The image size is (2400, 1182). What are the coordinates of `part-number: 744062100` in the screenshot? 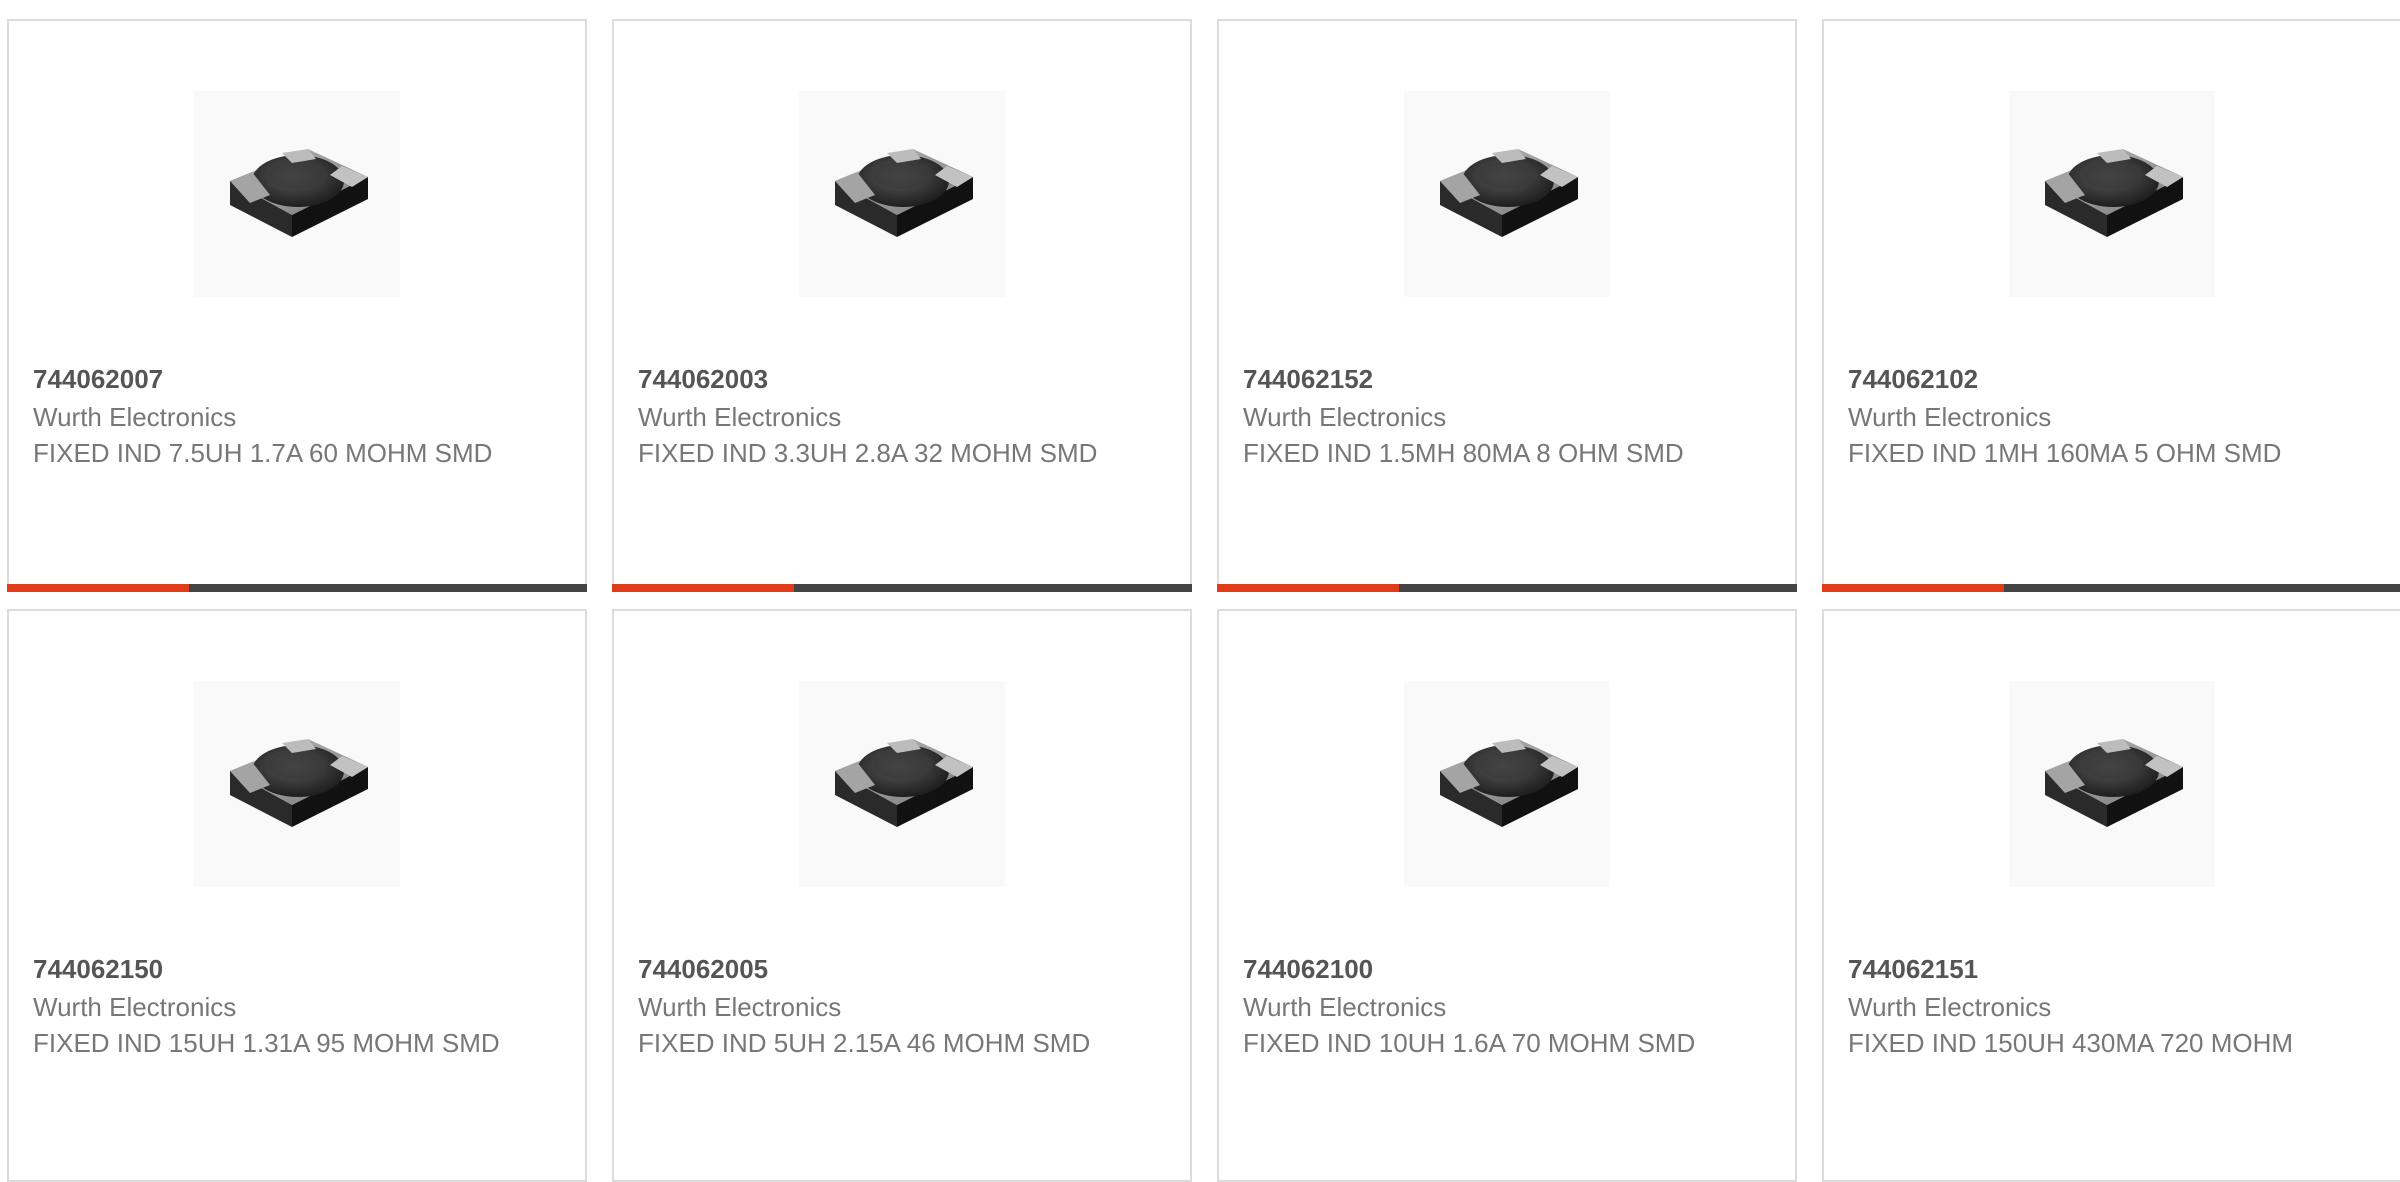 It's located at (1488, 969).